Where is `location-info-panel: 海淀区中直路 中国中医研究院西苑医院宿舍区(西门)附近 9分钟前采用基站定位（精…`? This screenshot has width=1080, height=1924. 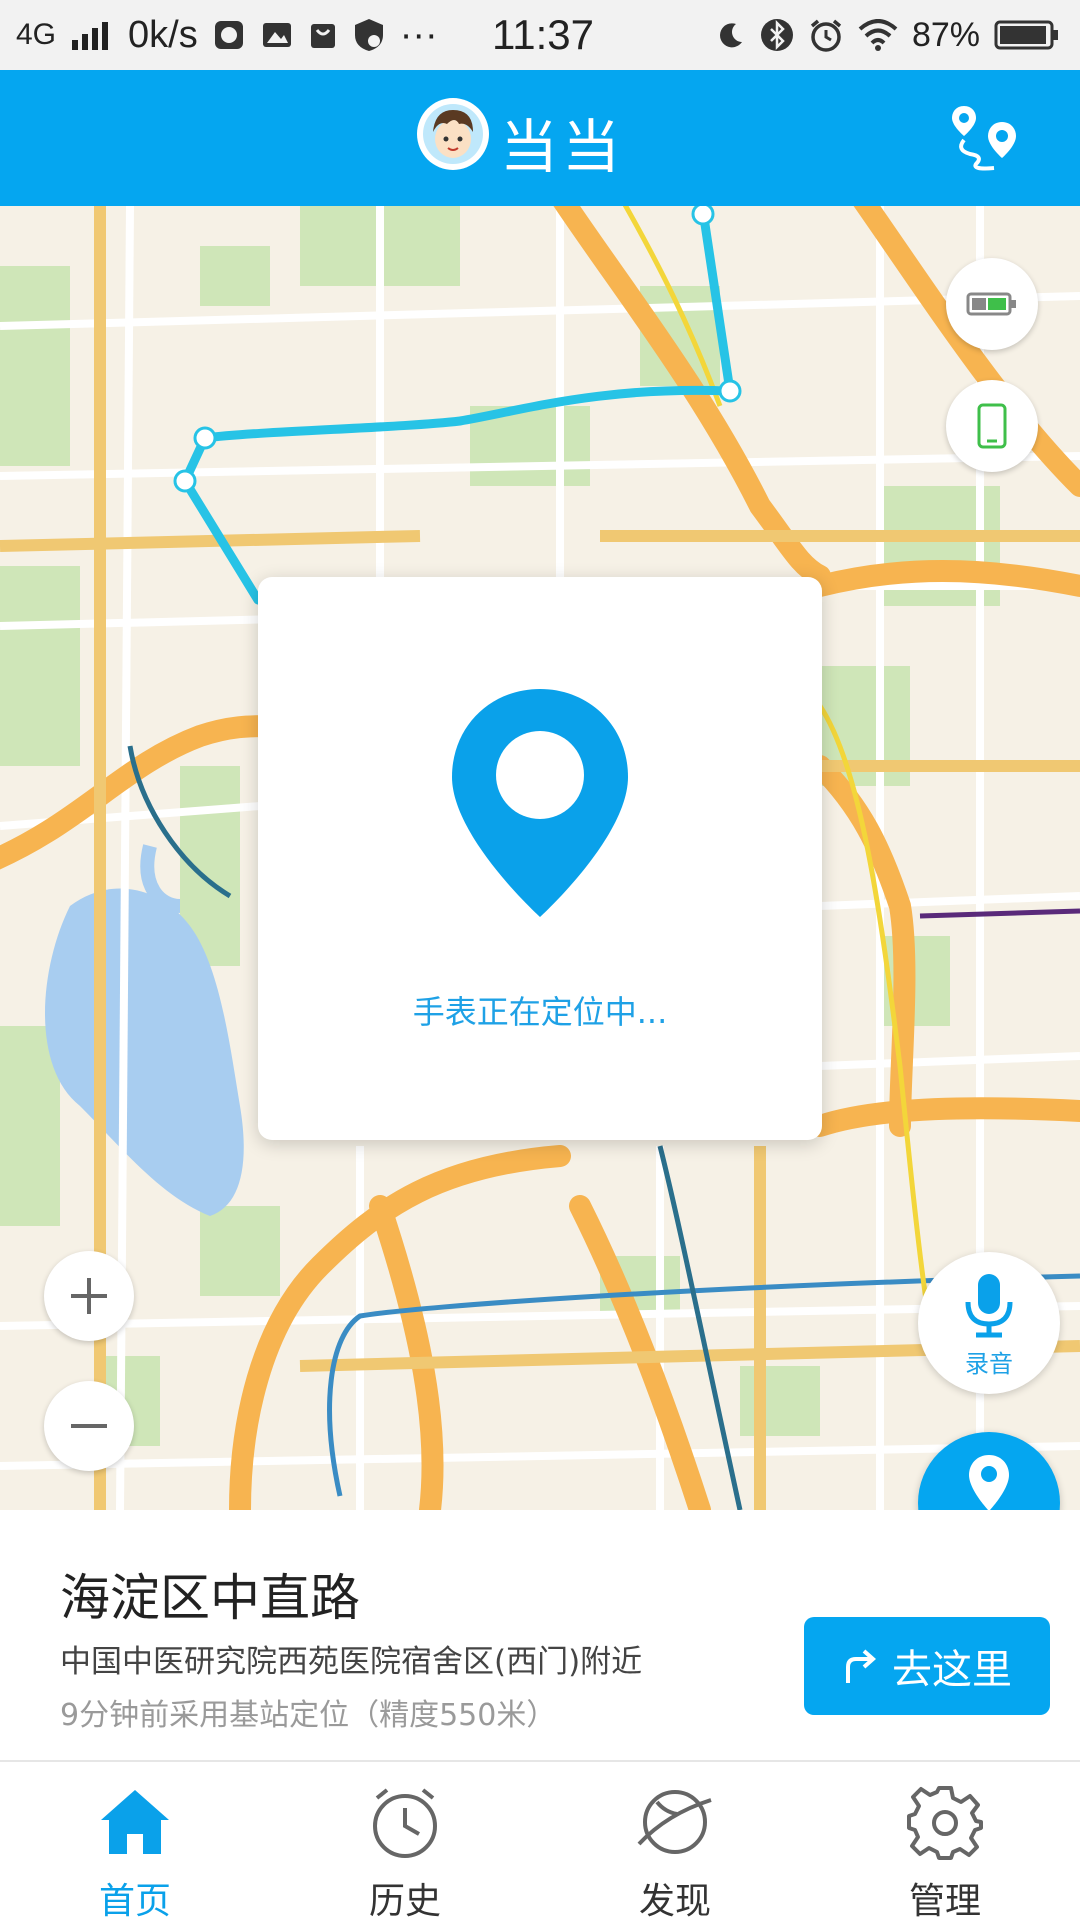
location-info-panel: 海淀区中直路 中国中医研究院西苑医院宿舍区(西门)附近 9分钟前采用基站定位（精… is located at coordinates (540, 1635).